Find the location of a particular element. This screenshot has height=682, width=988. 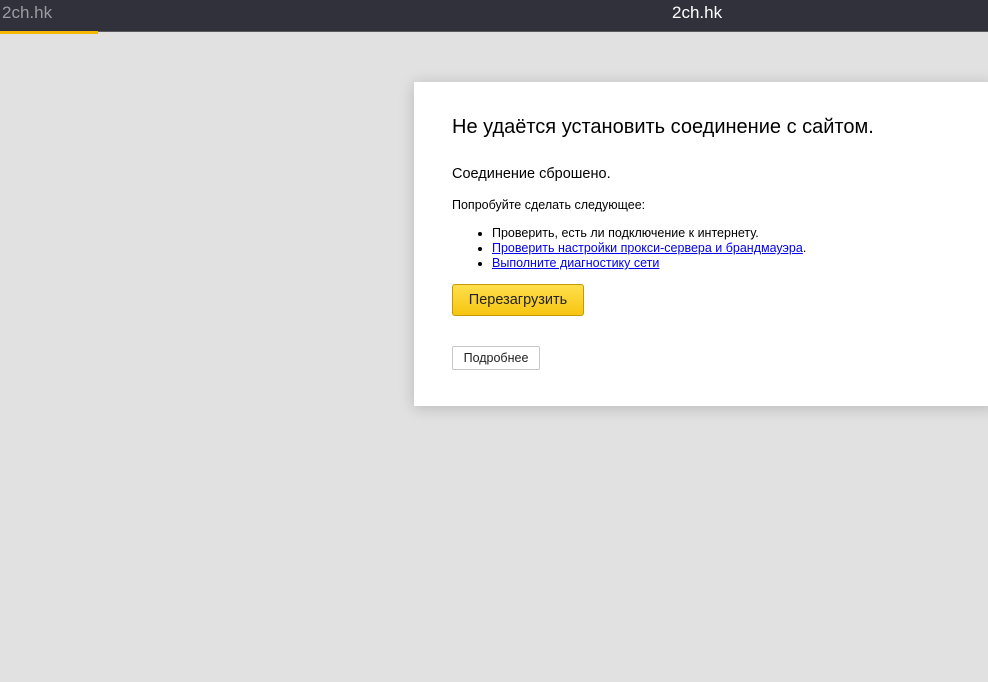

browser-titlebar: 2ch.hk 2ch.hk is located at coordinates (494, 16).